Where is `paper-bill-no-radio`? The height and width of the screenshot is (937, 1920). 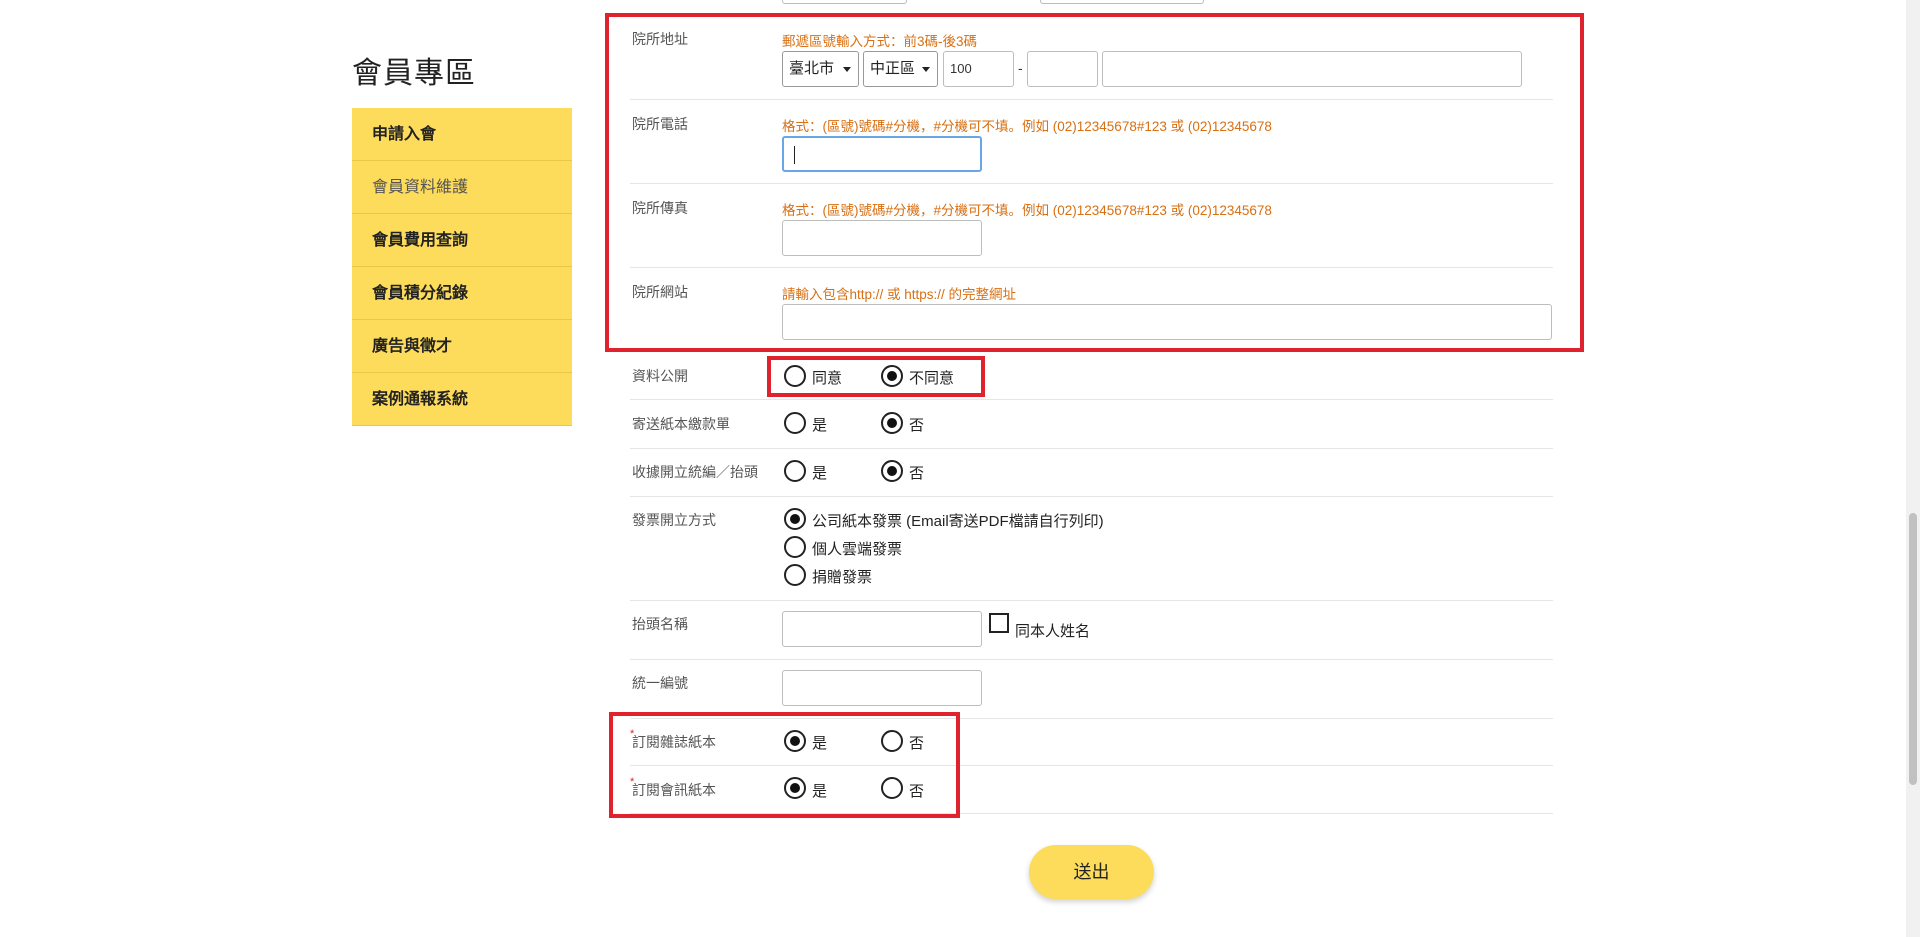
paper-bill-no-radio is located at coordinates (892, 423).